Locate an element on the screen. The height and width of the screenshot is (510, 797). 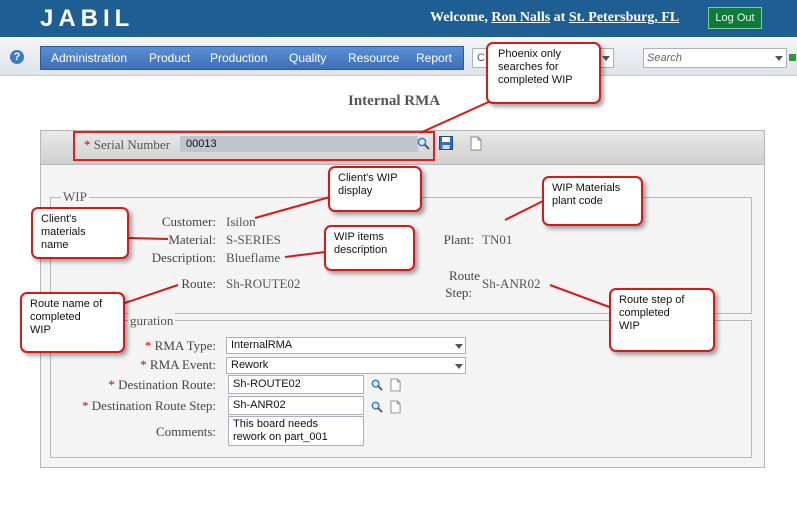
callout-wip-items: WIP items description is located at coordinates (369, 248).